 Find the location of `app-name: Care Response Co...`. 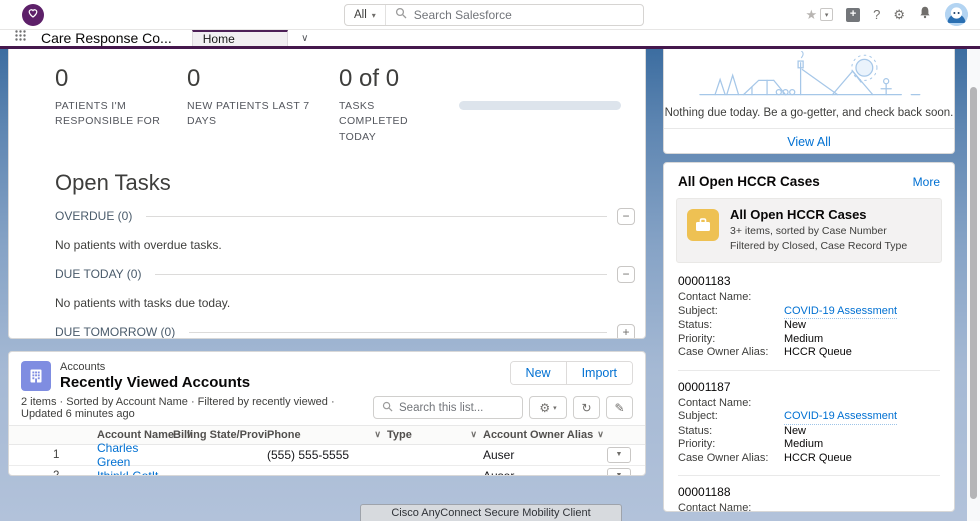

app-name: Care Response Co... is located at coordinates (106, 38).